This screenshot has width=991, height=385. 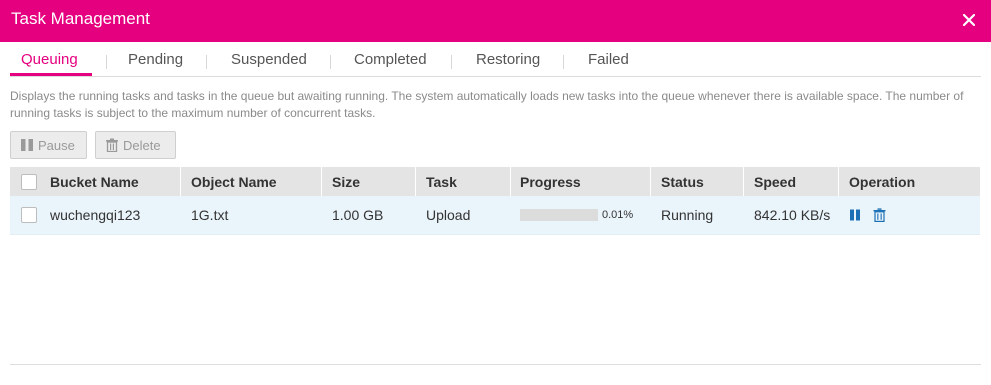 What do you see at coordinates (114, 145) in the screenshot?
I see `trash-icon` at bounding box center [114, 145].